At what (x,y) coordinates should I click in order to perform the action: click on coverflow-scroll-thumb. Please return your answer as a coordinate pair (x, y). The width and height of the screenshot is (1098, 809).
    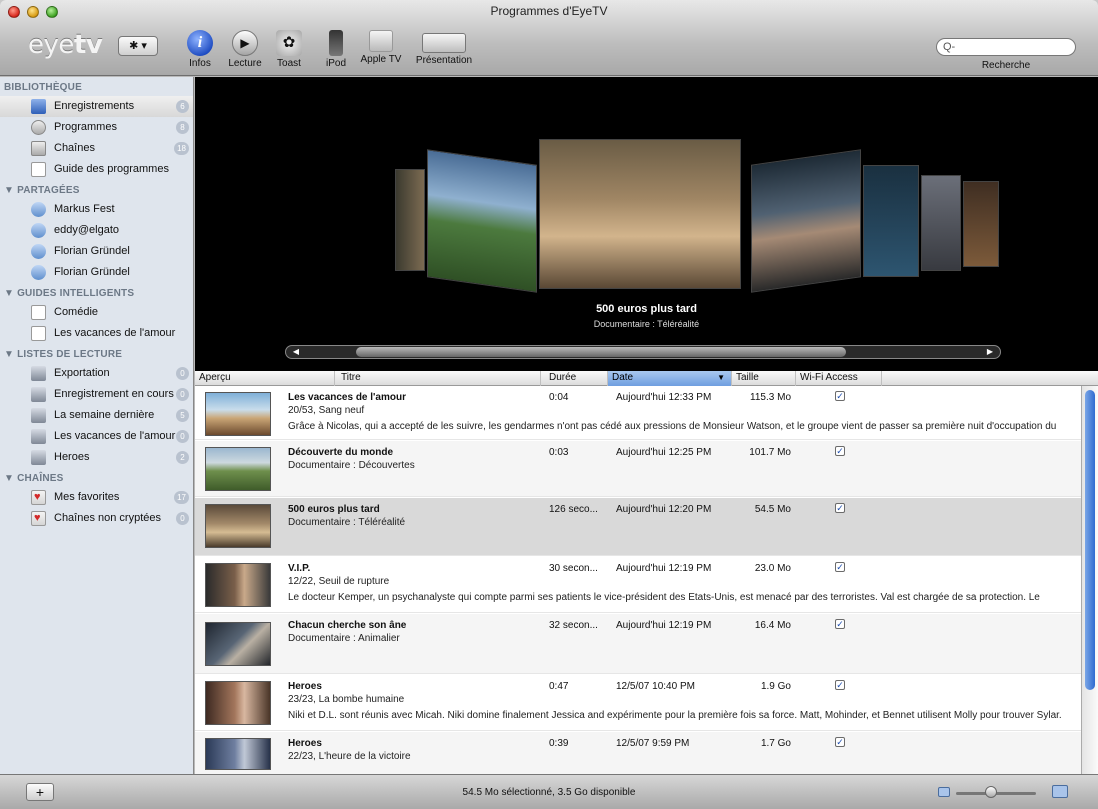
    Looking at the image, I should click on (601, 352).